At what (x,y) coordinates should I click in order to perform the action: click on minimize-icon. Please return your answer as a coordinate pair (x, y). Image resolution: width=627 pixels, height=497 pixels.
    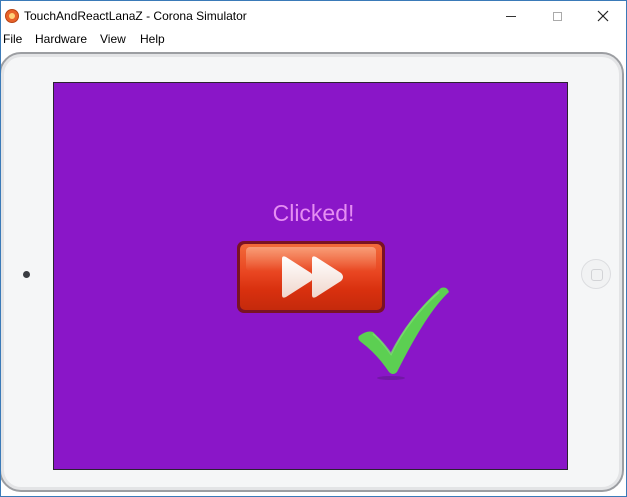
    Looking at the image, I should click on (511, 16).